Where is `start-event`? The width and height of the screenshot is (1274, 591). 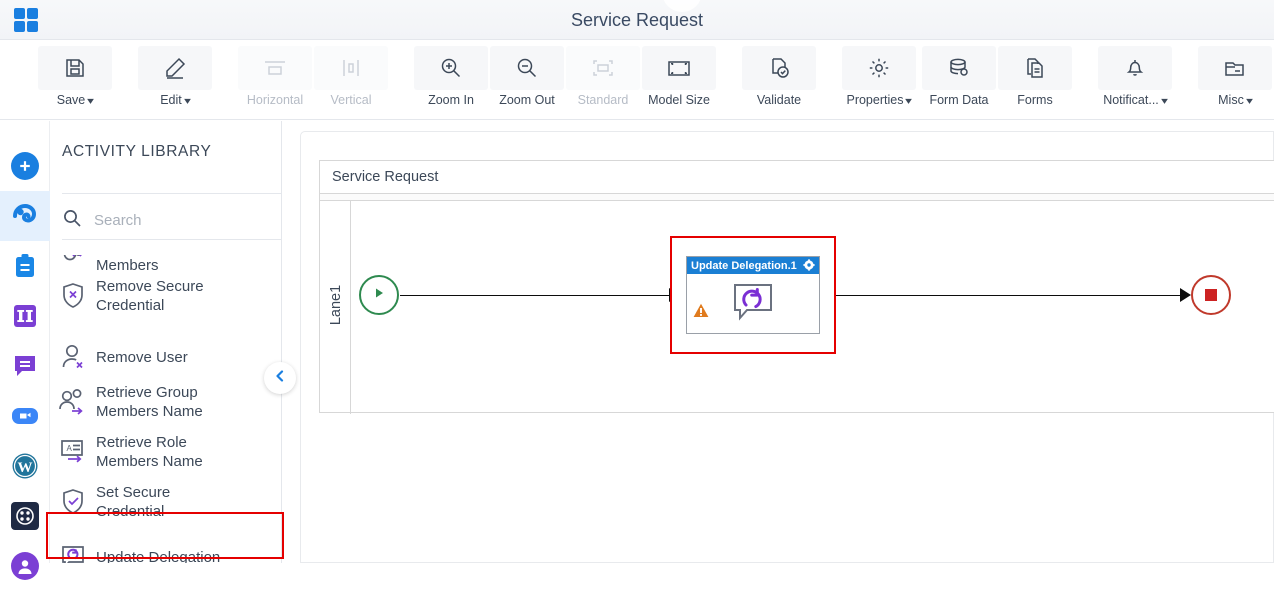 start-event is located at coordinates (379, 295).